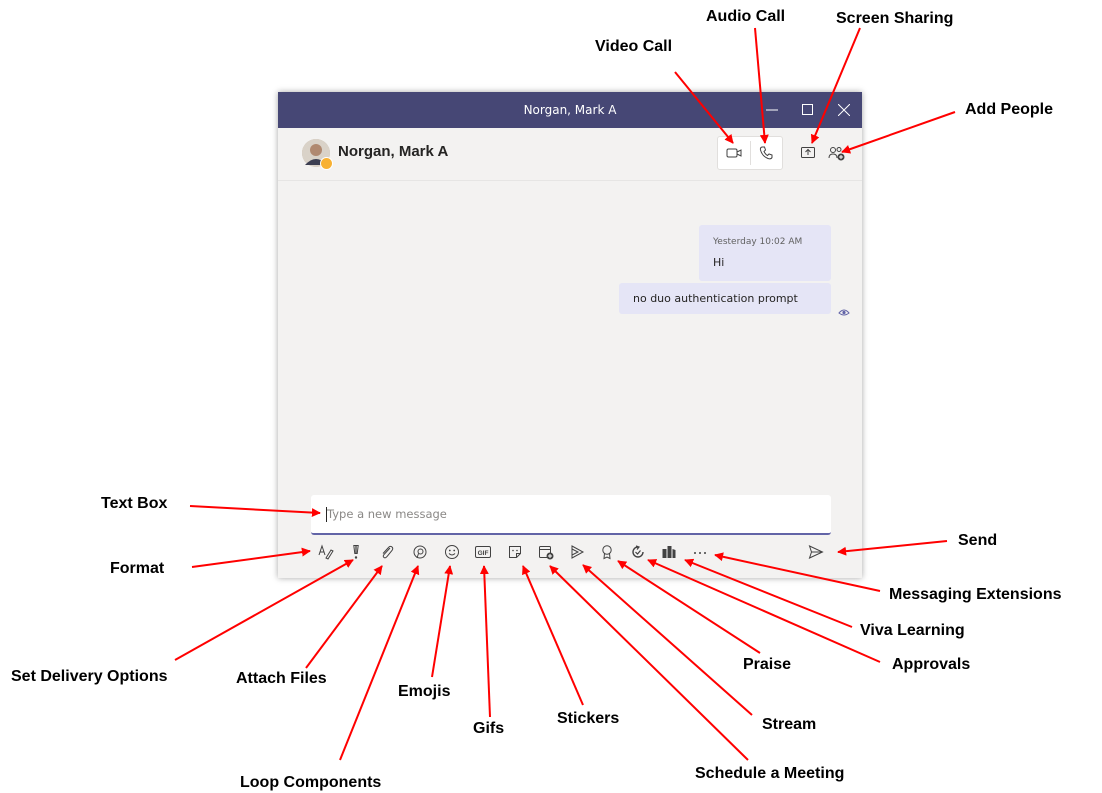  What do you see at coordinates (931, 664) in the screenshot?
I see `annotation-approvals: Approvals` at bounding box center [931, 664].